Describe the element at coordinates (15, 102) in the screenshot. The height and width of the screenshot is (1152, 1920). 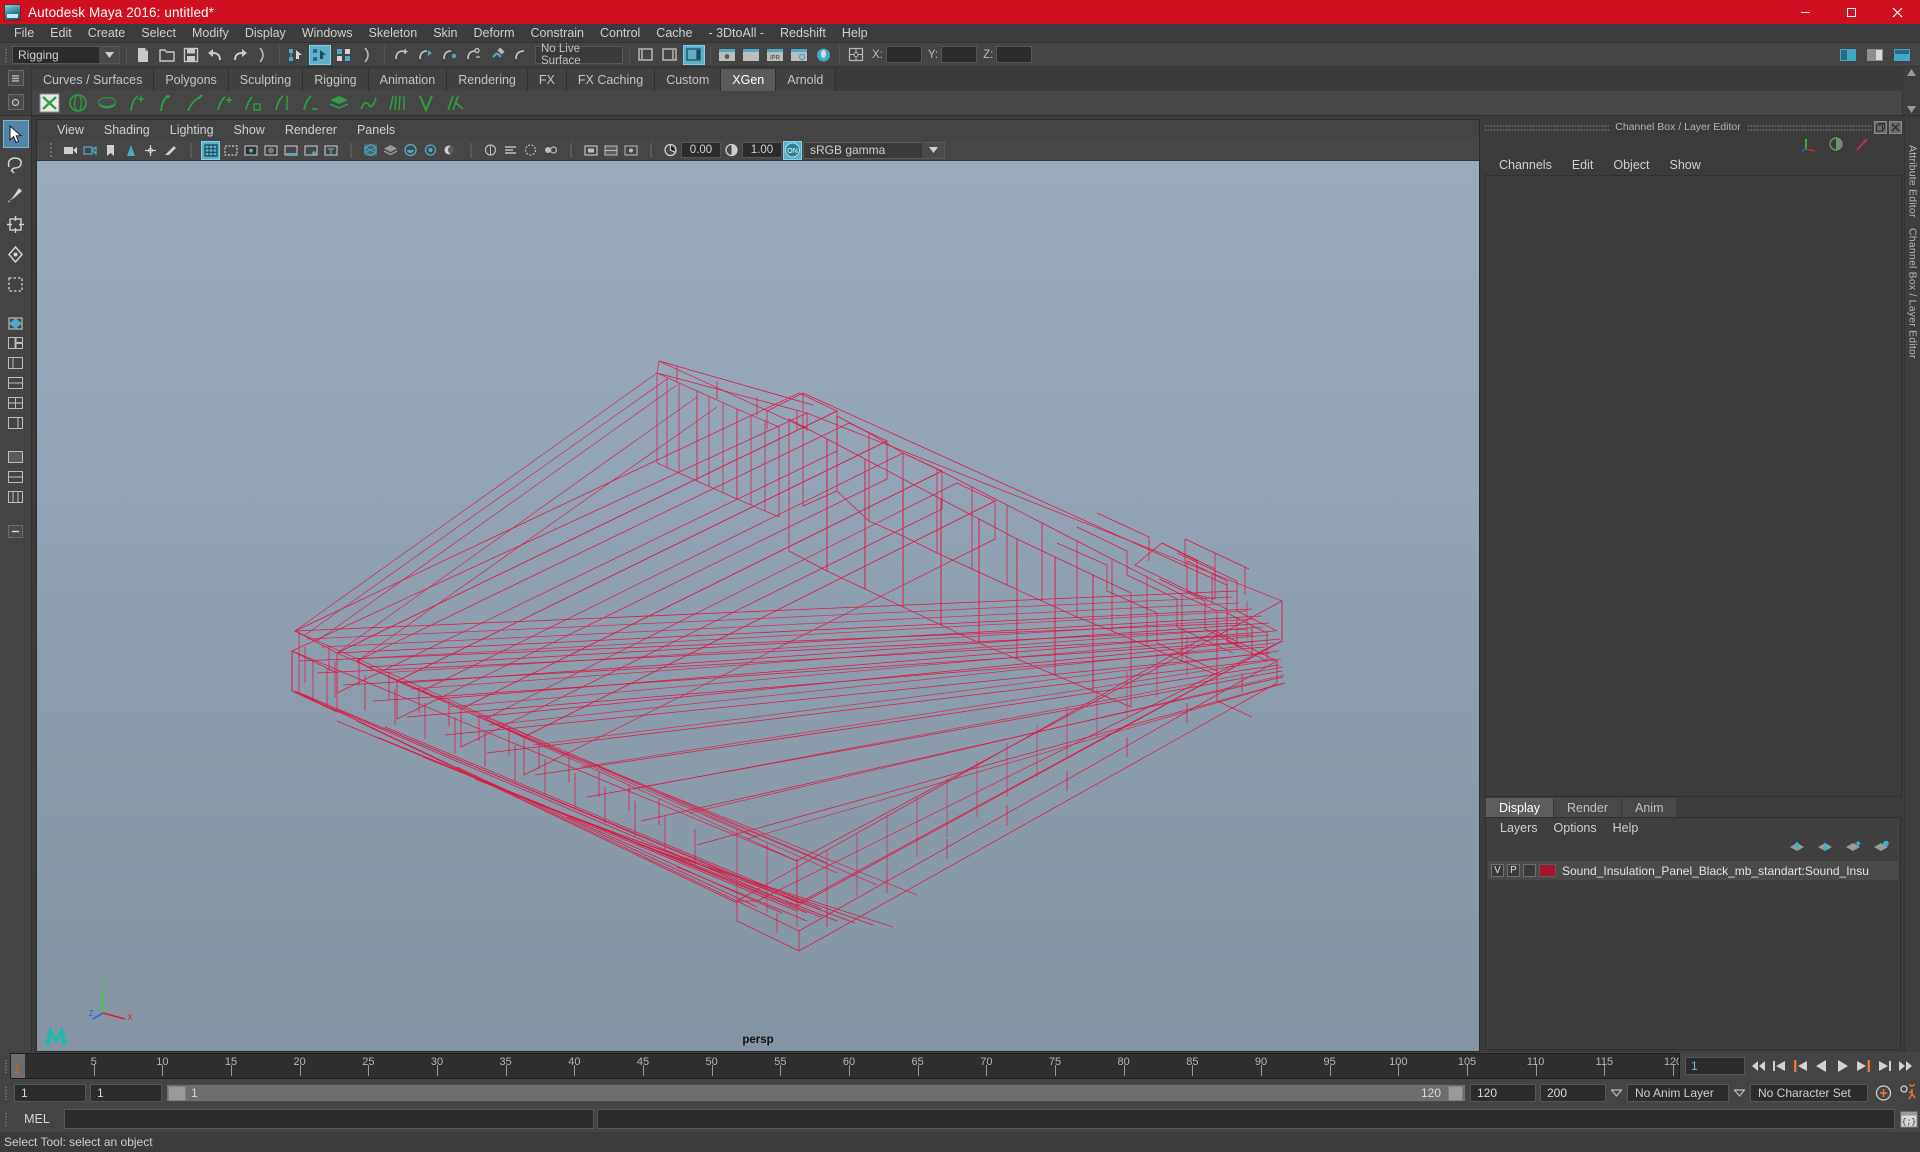
I see `shelf-options-icon` at that location.